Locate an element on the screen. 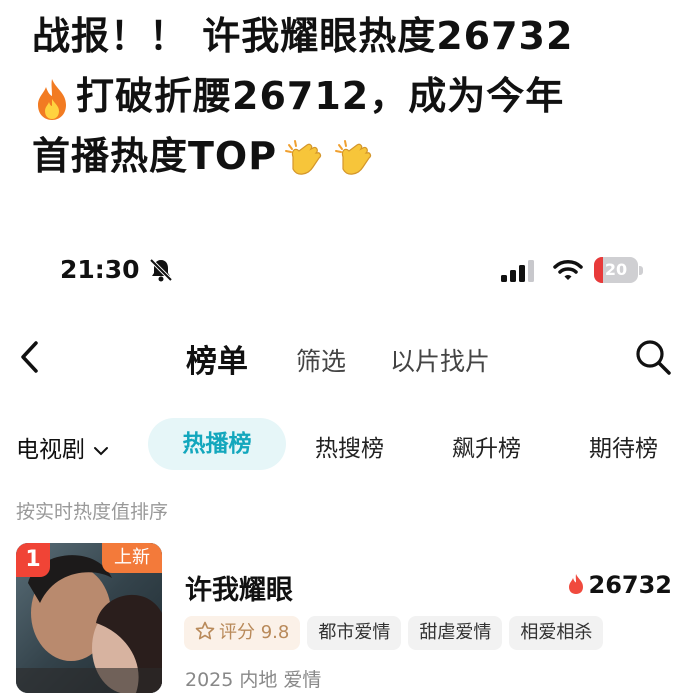 This screenshot has height=693, width=690. battery-cap is located at coordinates (641, 270).